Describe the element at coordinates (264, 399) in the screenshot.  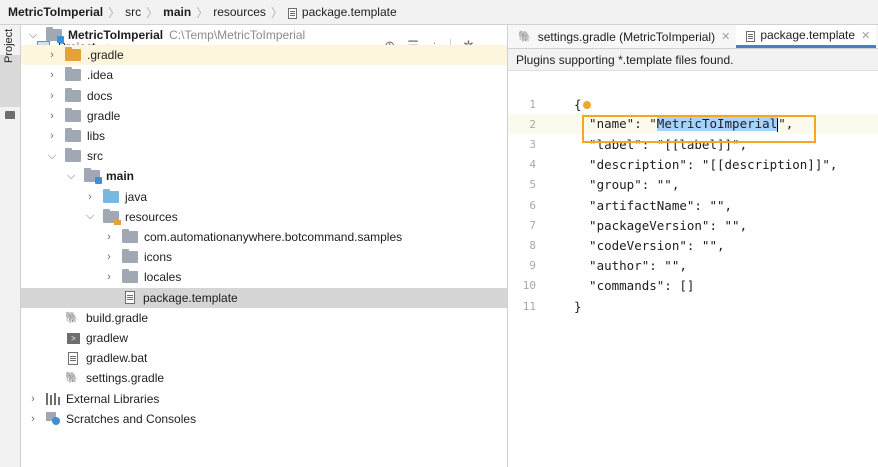
I see `tree-item: › External Libraries` at that location.